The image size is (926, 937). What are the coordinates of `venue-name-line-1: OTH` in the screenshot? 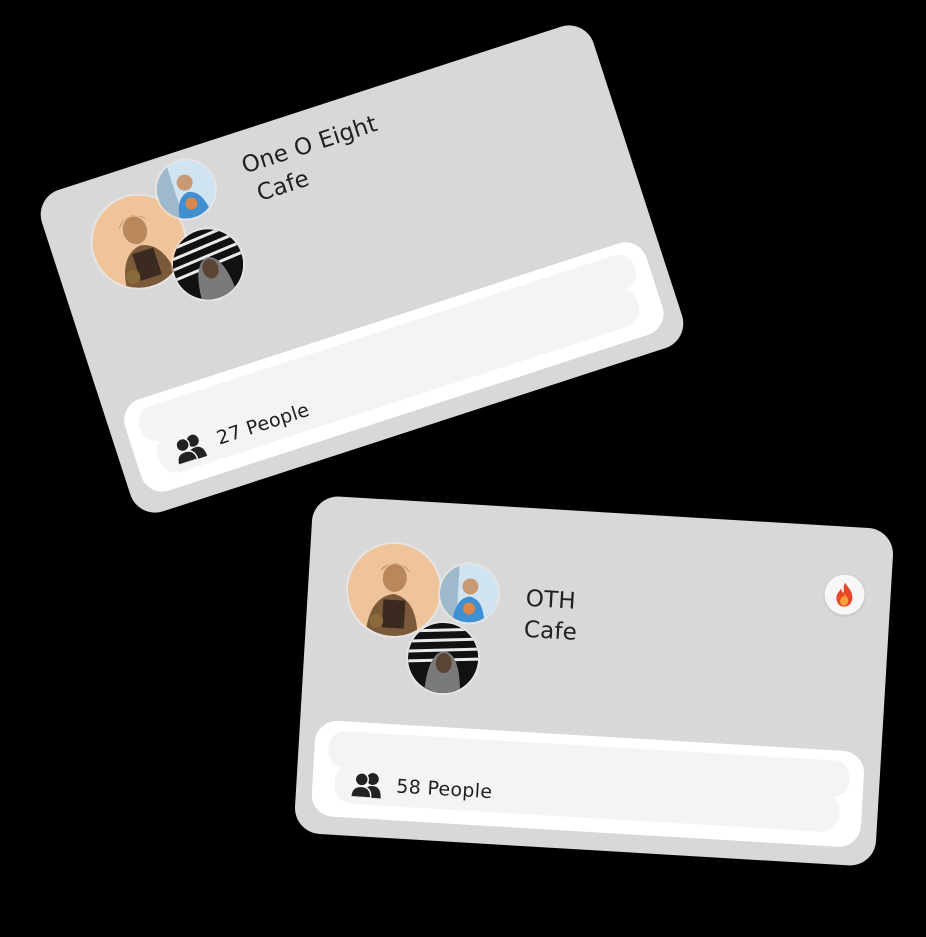 It's located at (550, 600).